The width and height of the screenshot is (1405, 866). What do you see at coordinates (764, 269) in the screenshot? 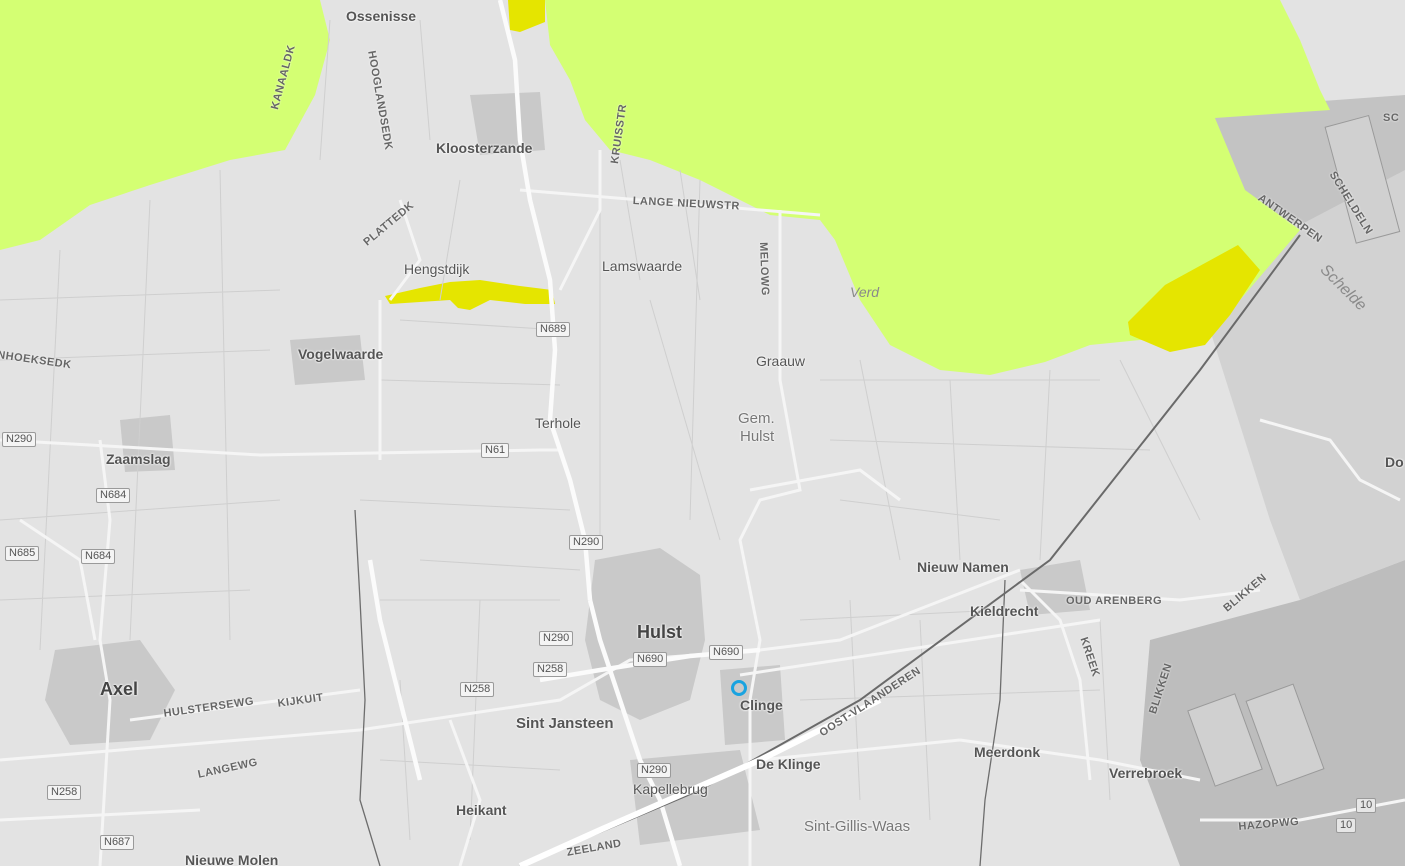
I see `road-label-melowg: MELOWG` at bounding box center [764, 269].